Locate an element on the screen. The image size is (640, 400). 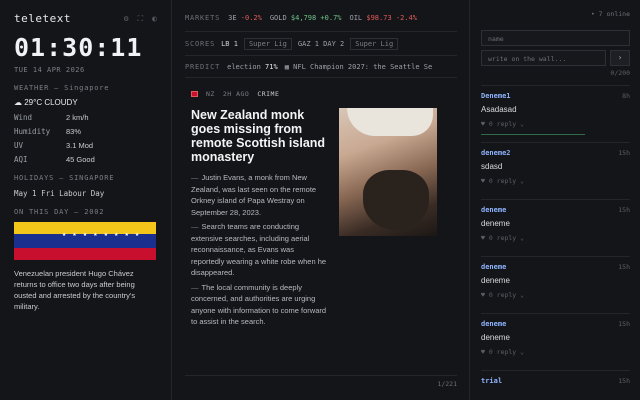
ticker-item: GOLD $4,798 +0.7% is located at coordinates (306, 18).